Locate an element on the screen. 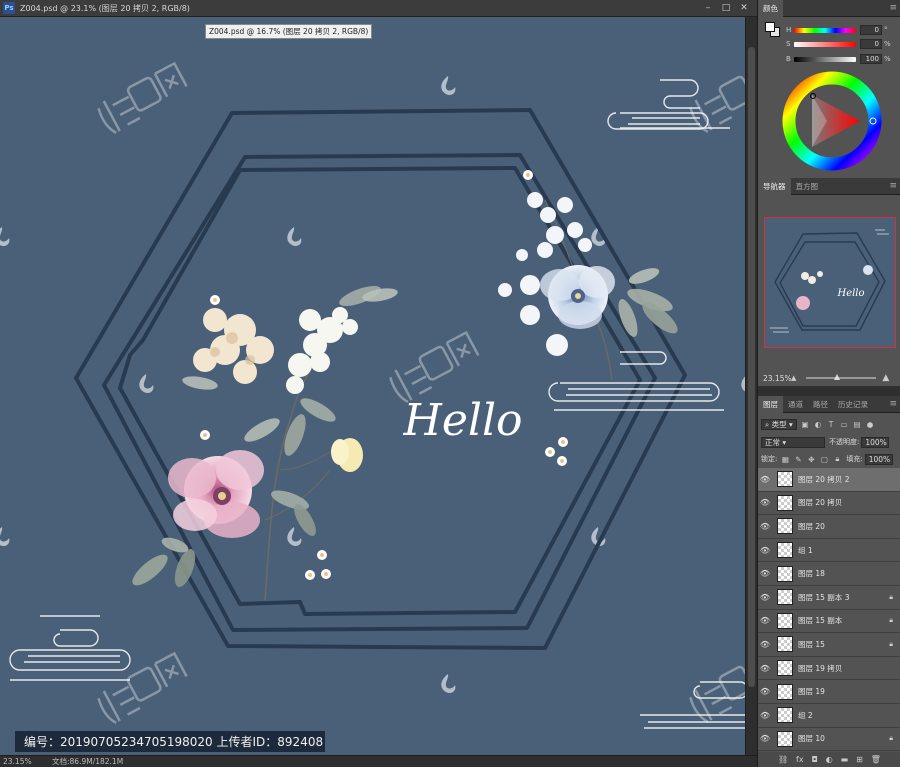 The width and height of the screenshot is (900, 767). hue-slider-row: H 0 ° is located at coordinates (842, 30).